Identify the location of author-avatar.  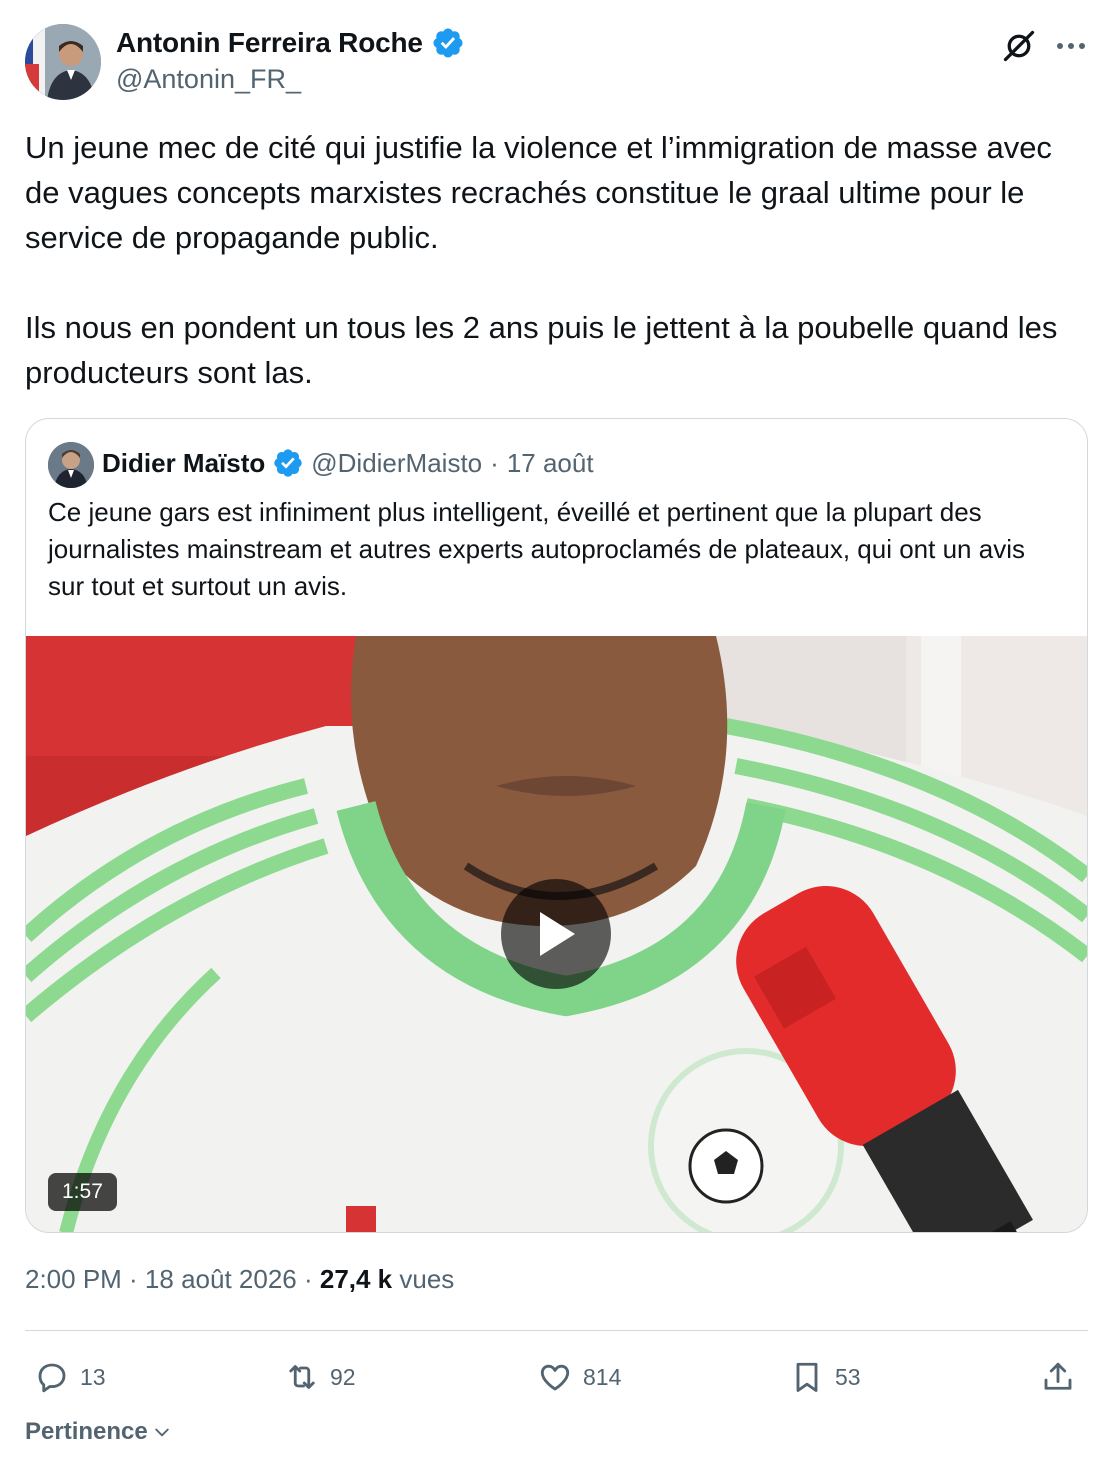
(63, 62).